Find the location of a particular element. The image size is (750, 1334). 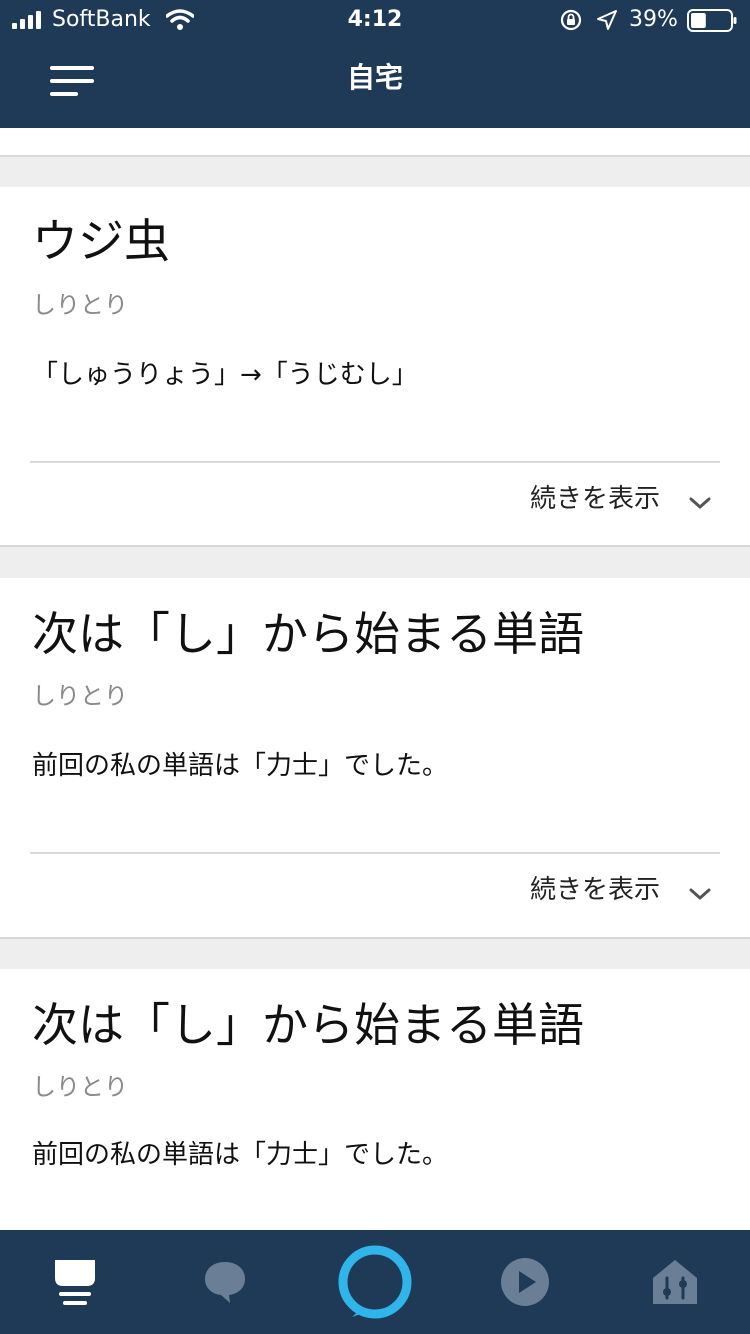

chat-icon is located at coordinates (225, 1282).